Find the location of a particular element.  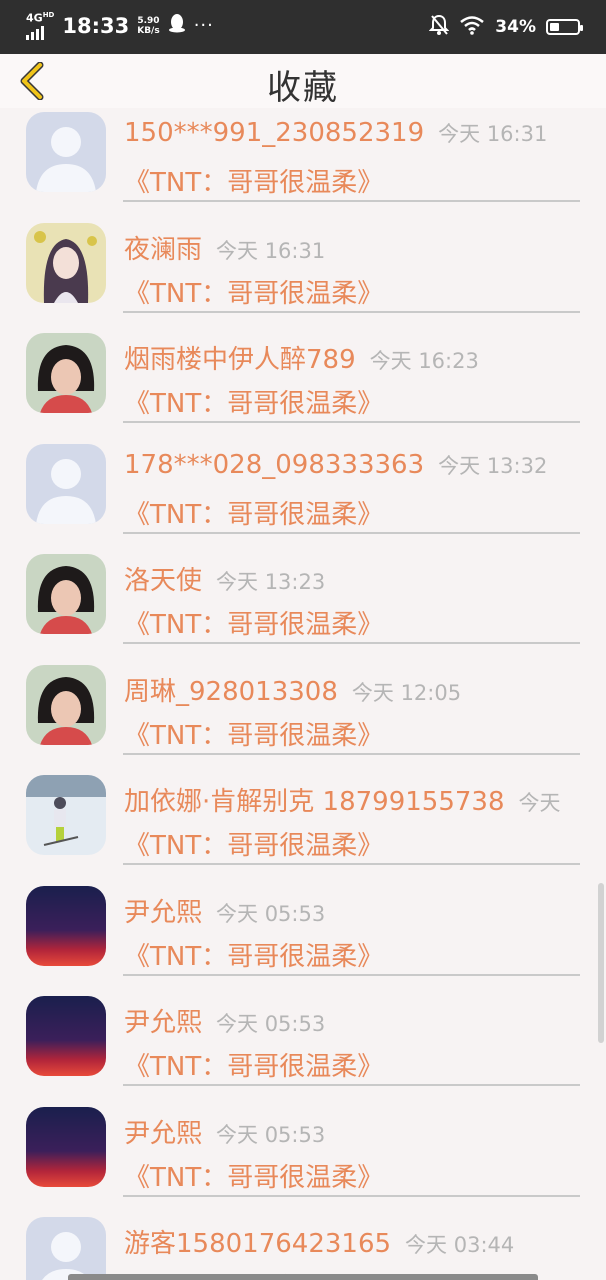

item-header: 周琳_928013308 今天 12:05 is located at coordinates (292, 689).